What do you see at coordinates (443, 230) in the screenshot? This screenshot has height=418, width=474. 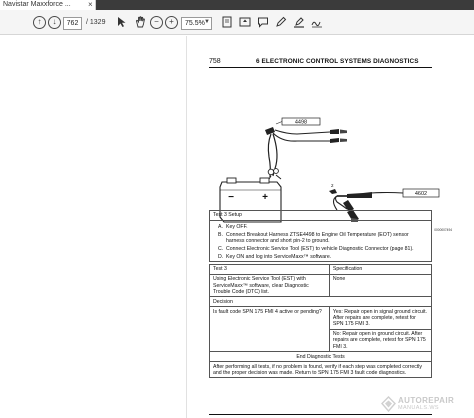 I see `figure-code: 0000007494` at bounding box center [443, 230].